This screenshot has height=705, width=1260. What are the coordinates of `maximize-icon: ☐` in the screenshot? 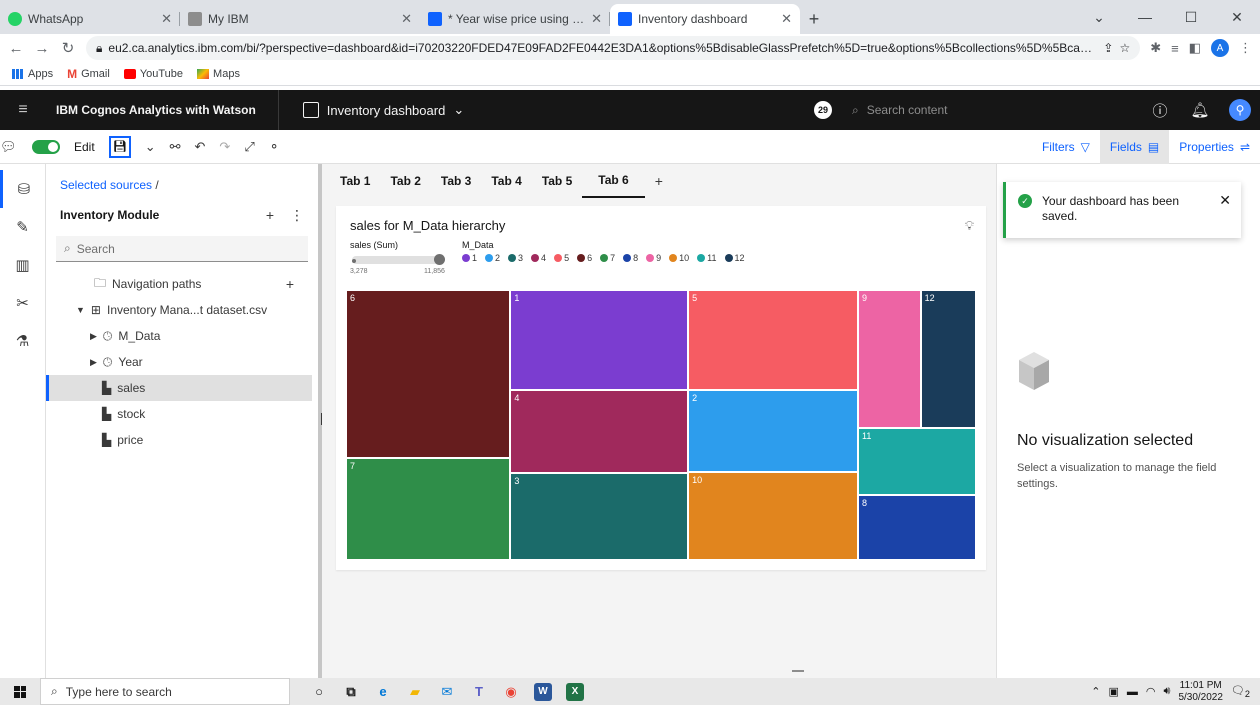 It's located at (1191, 17).